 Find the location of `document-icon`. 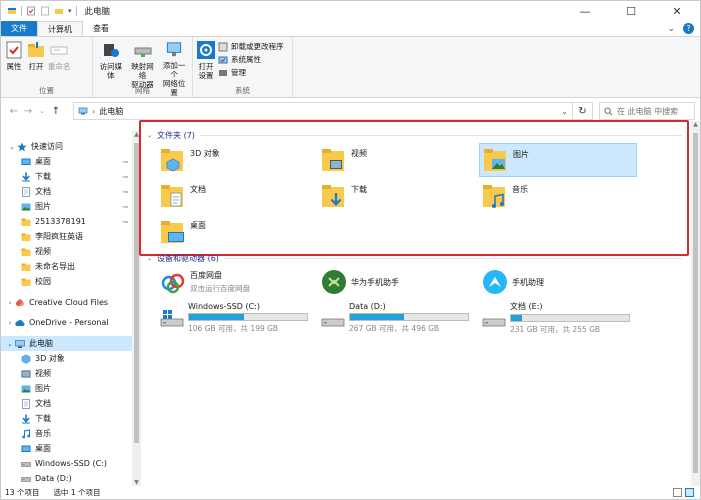

document-icon is located at coordinates (26, 403).